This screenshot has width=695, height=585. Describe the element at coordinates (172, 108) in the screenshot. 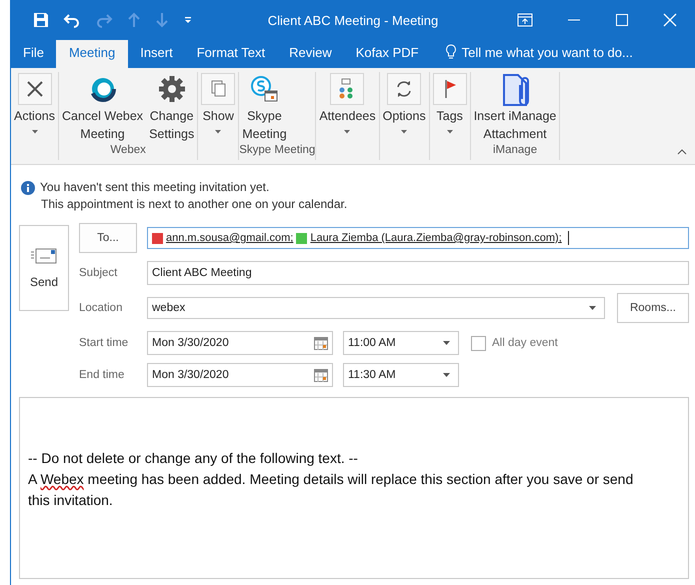

I see `ribbon-button: Change Settings` at that location.